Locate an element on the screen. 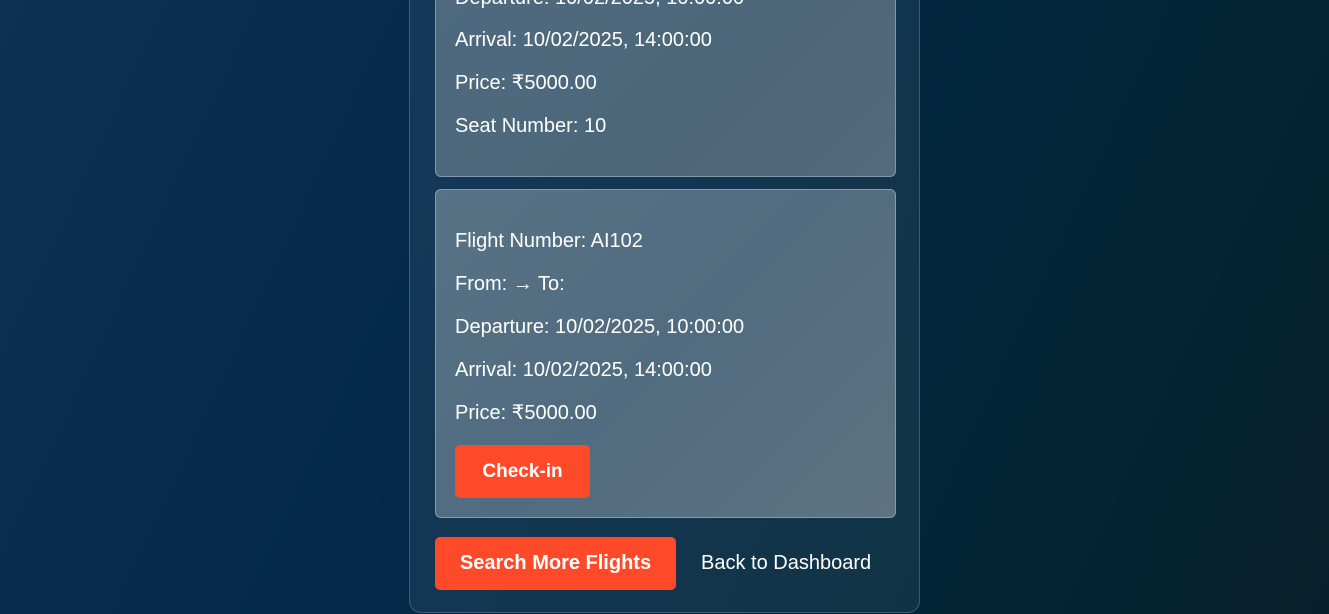  seat-number-text: Seat Number: 10 is located at coordinates (531, 126).